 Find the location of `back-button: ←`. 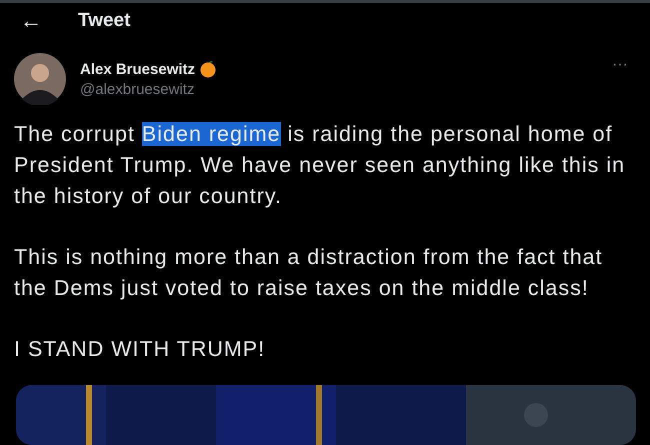

back-button: ← is located at coordinates (31, 21).